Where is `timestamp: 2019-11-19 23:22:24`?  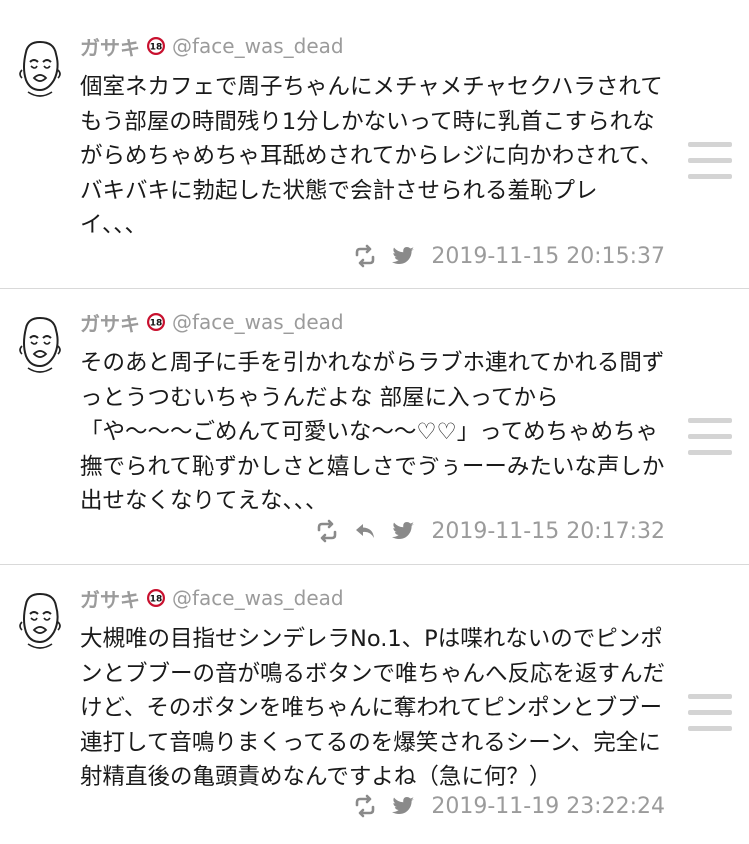 timestamp: 2019-11-19 23:22:24 is located at coordinates (548, 806).